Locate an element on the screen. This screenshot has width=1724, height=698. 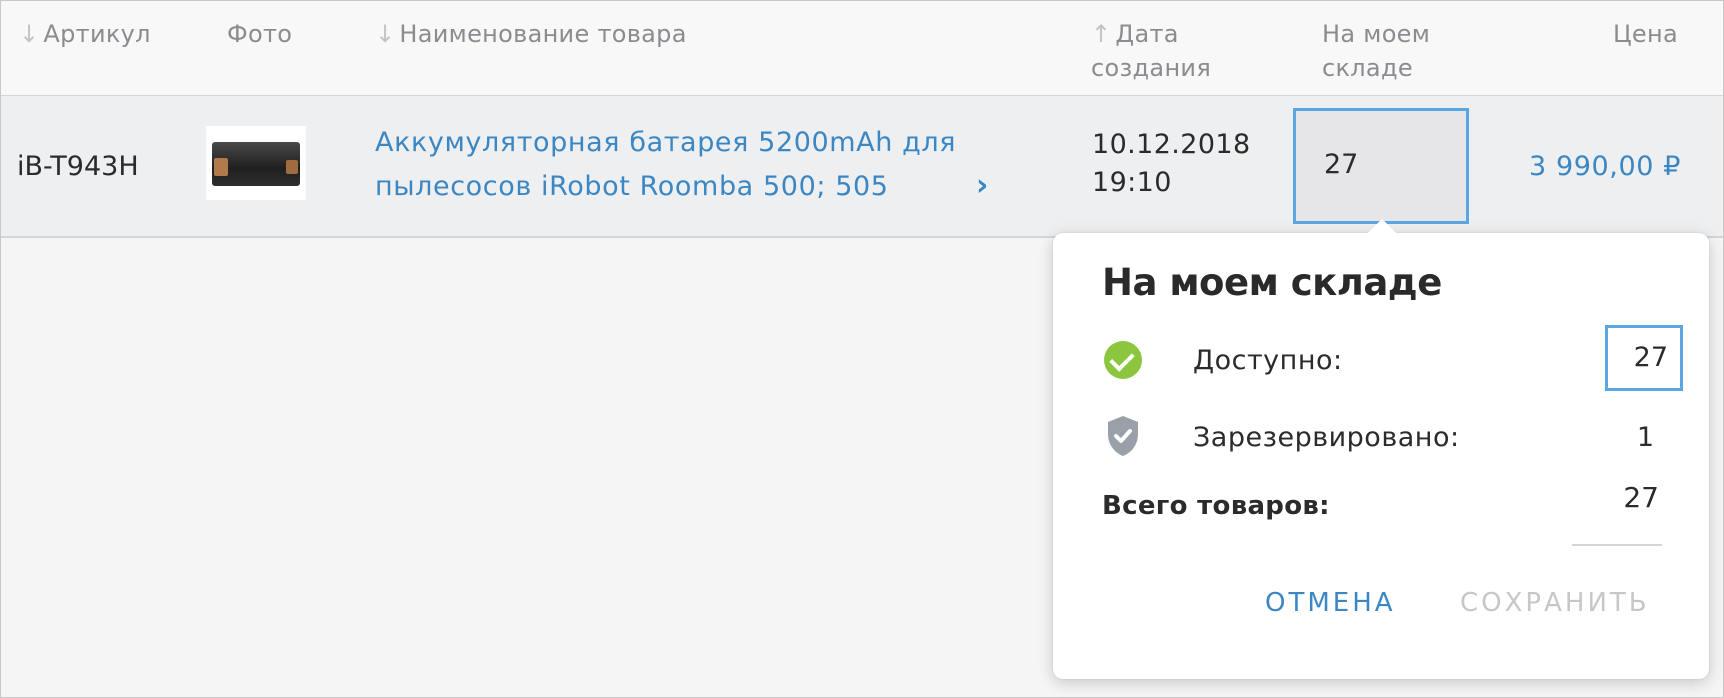
date-value: 10.12.2018 is located at coordinates (1171, 144).